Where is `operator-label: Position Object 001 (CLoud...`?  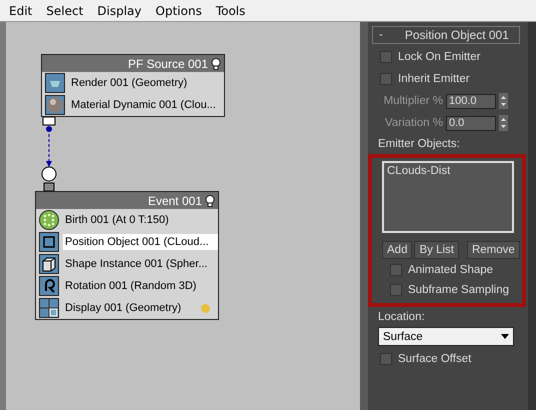
operator-label: Position Object 001 (CLoud... is located at coordinates (140, 242).